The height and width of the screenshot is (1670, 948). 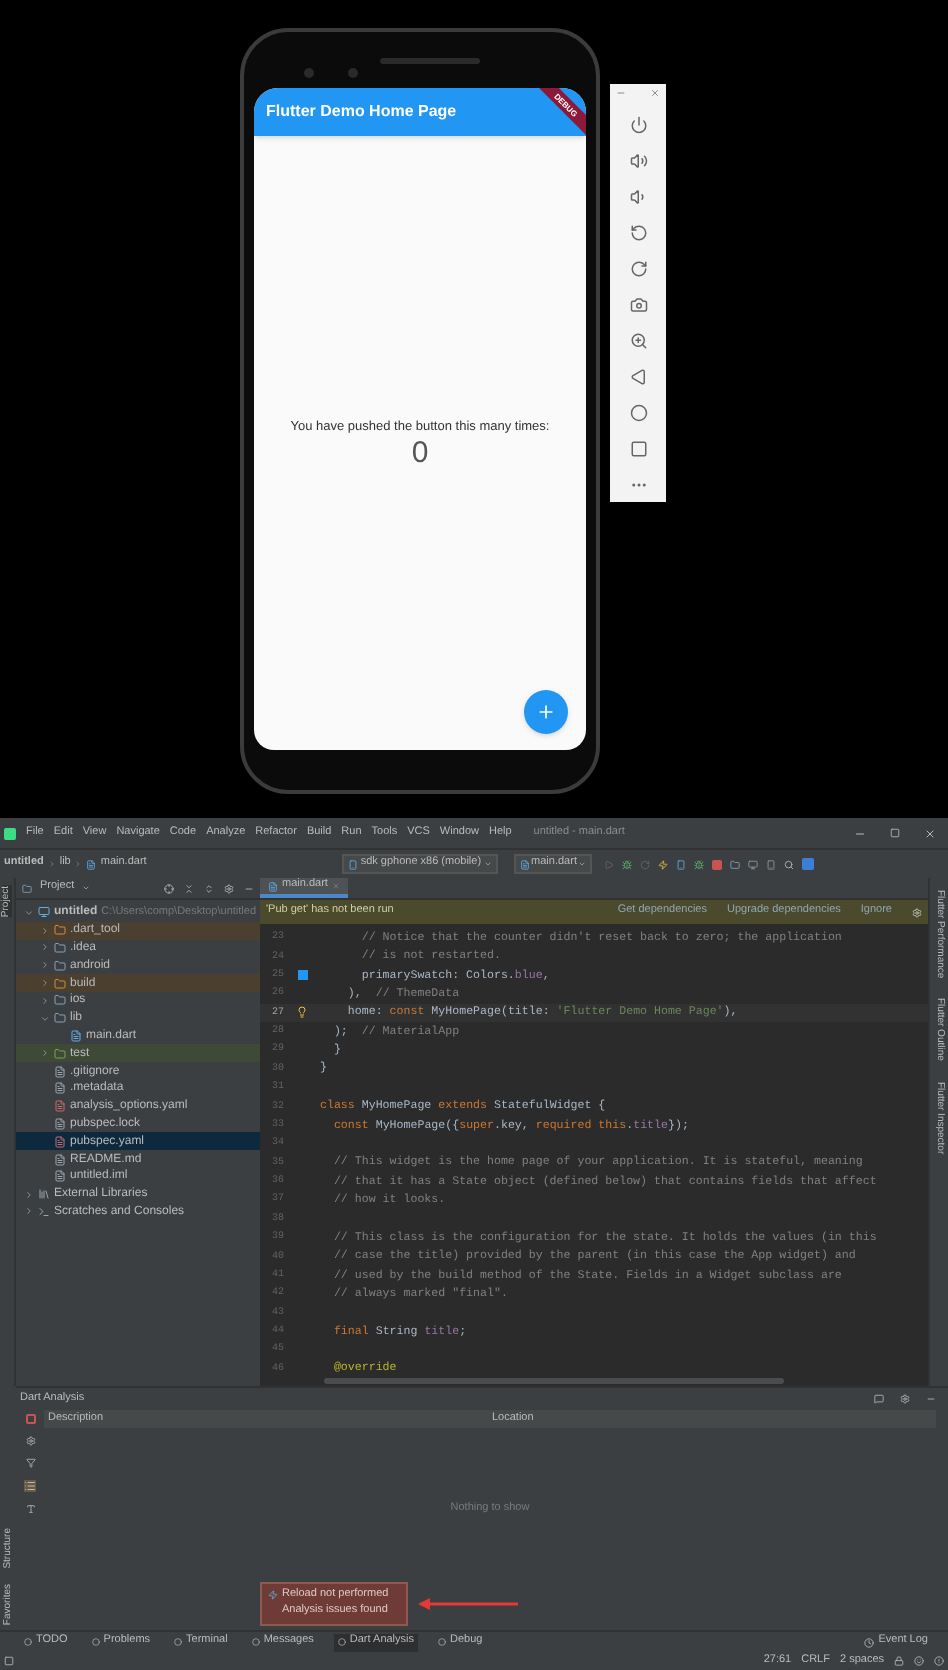 I want to click on device-icon, so click(x=681, y=864).